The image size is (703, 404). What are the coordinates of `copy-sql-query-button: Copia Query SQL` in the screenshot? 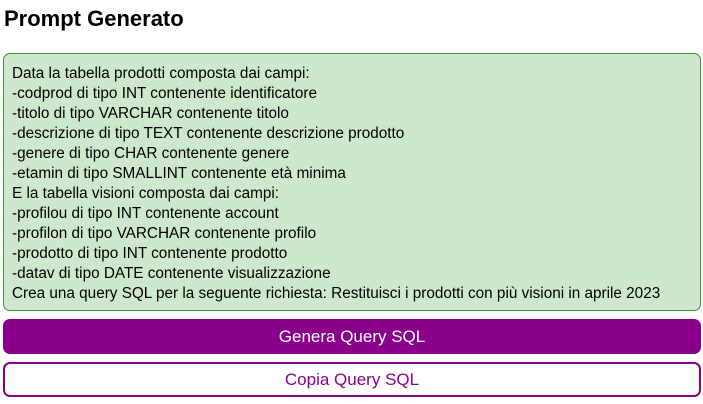 It's located at (352, 379).